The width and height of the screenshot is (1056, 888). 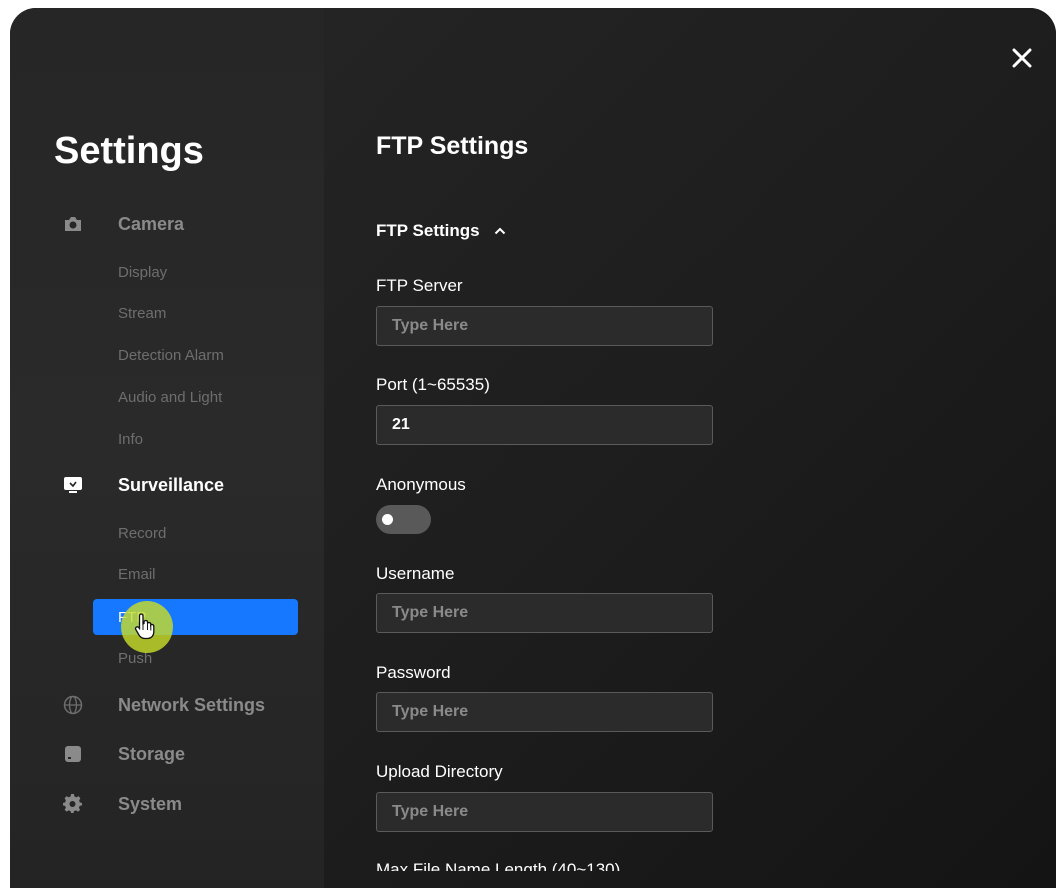 What do you see at coordinates (73, 224) in the screenshot?
I see `camera-icon` at bounding box center [73, 224].